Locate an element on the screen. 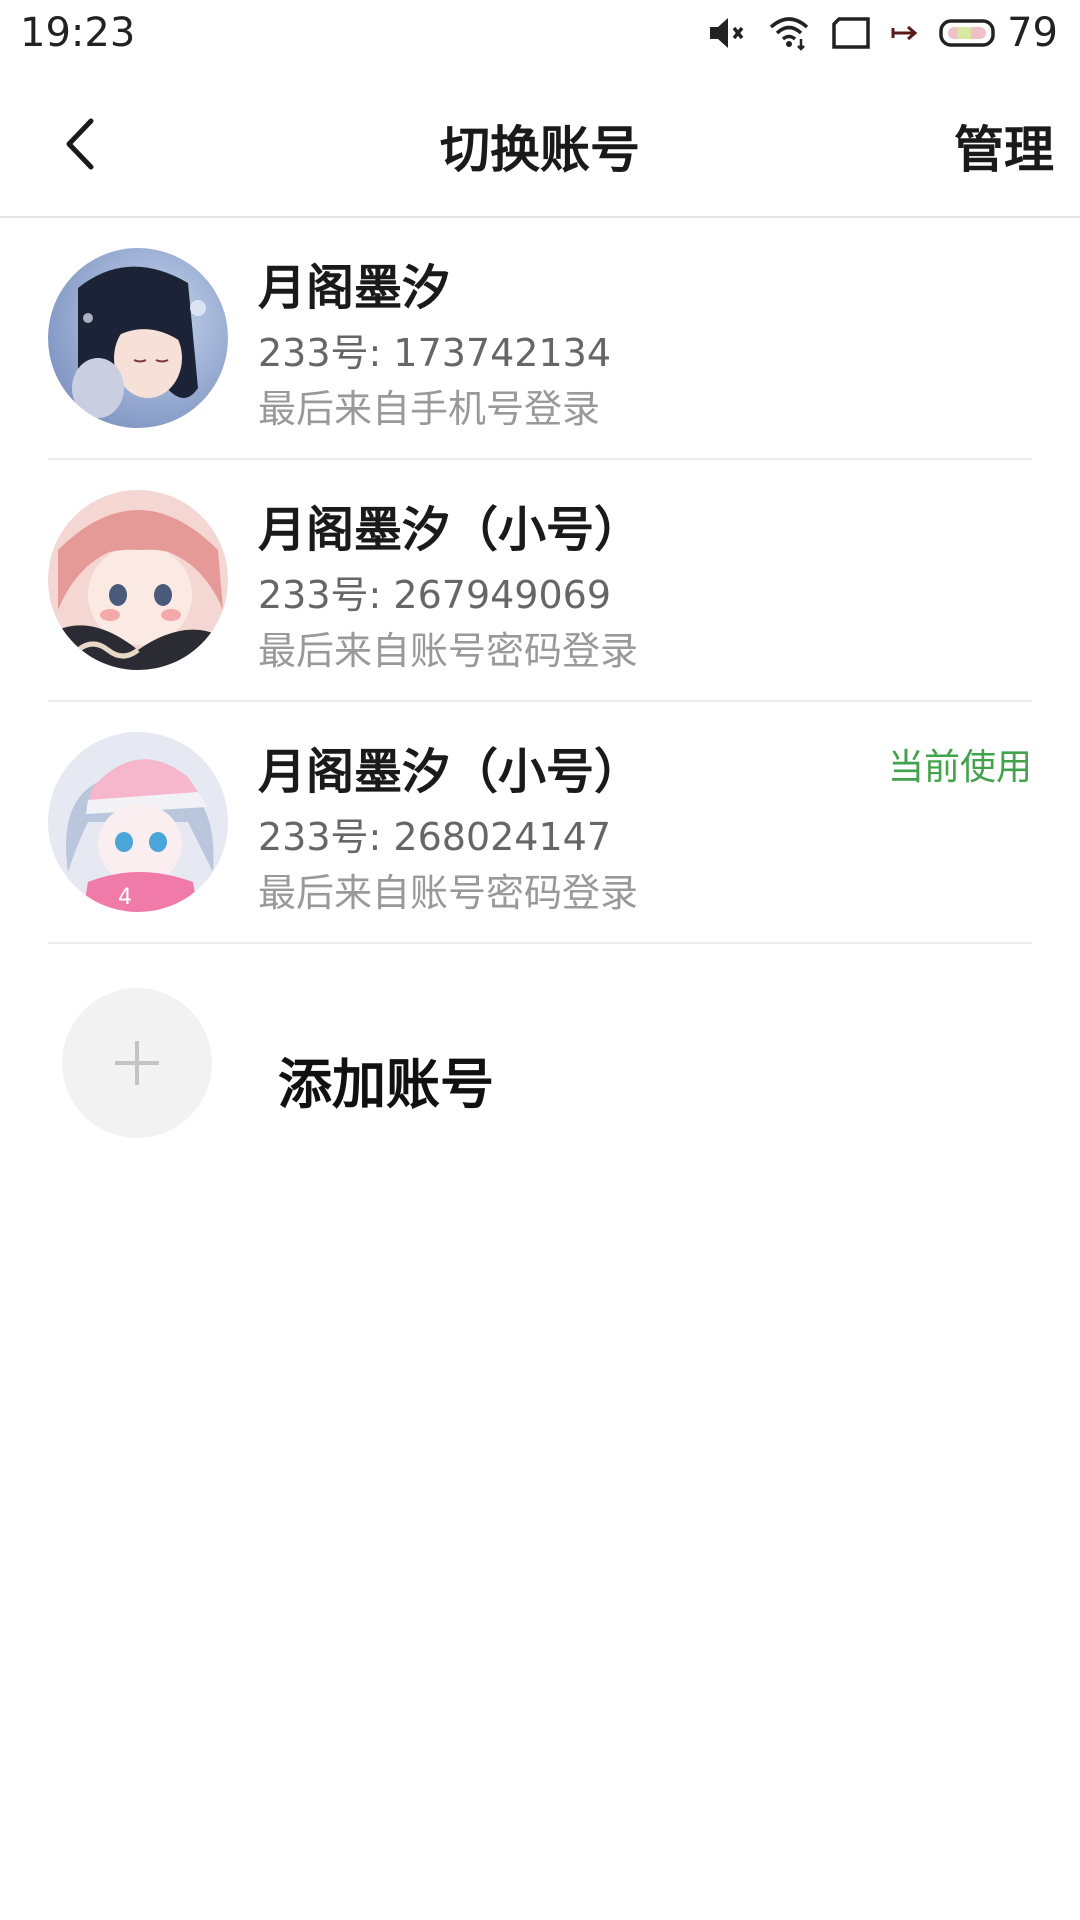  status-time: 19:23 is located at coordinates (78, 33).